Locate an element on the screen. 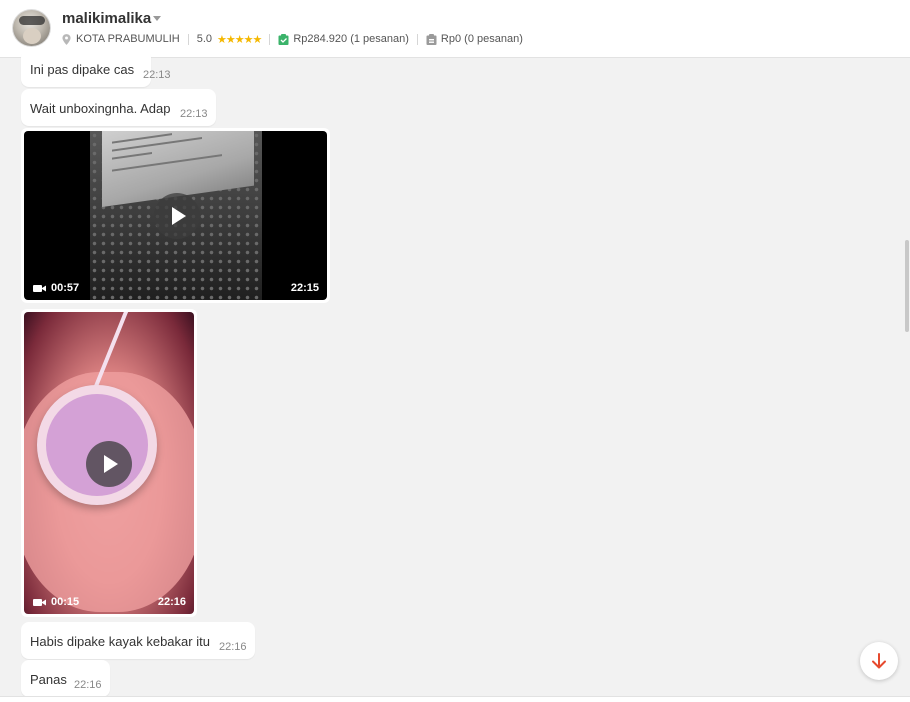 The width and height of the screenshot is (910, 702). rating-value: 5.0 is located at coordinates (204, 39).